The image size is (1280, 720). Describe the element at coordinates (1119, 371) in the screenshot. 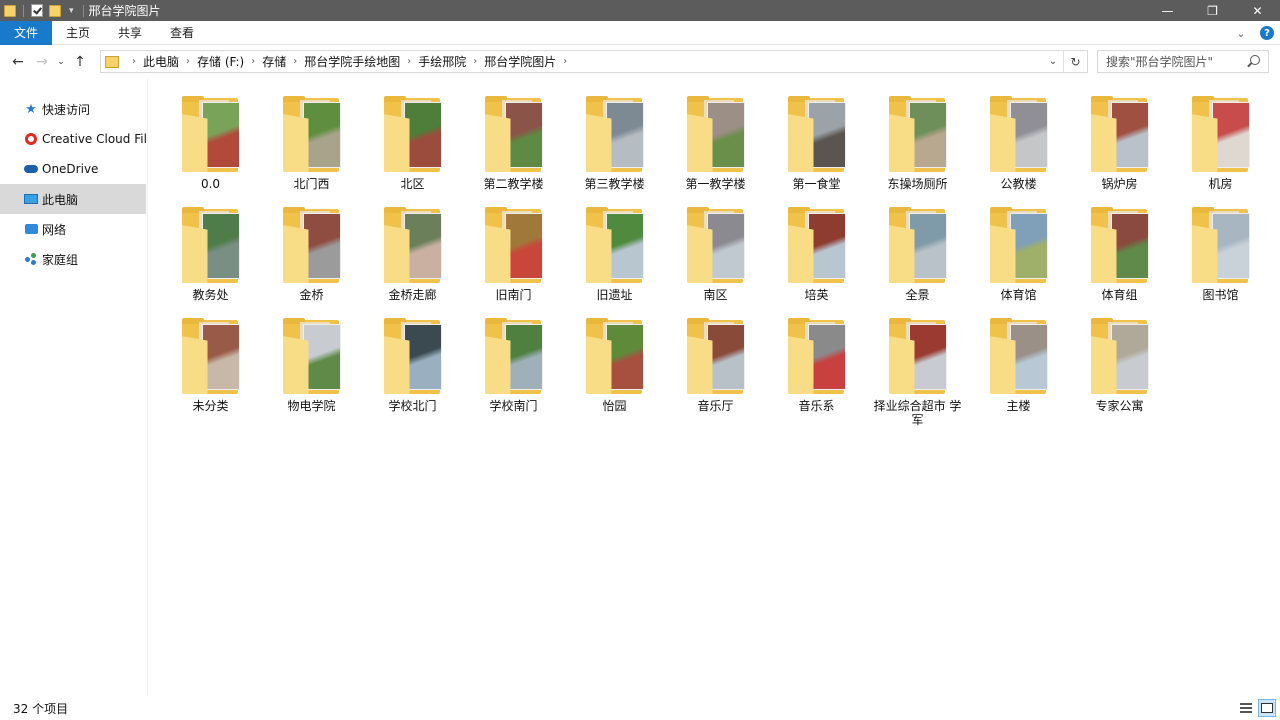

I see `folder-item: 专家公寓` at that location.